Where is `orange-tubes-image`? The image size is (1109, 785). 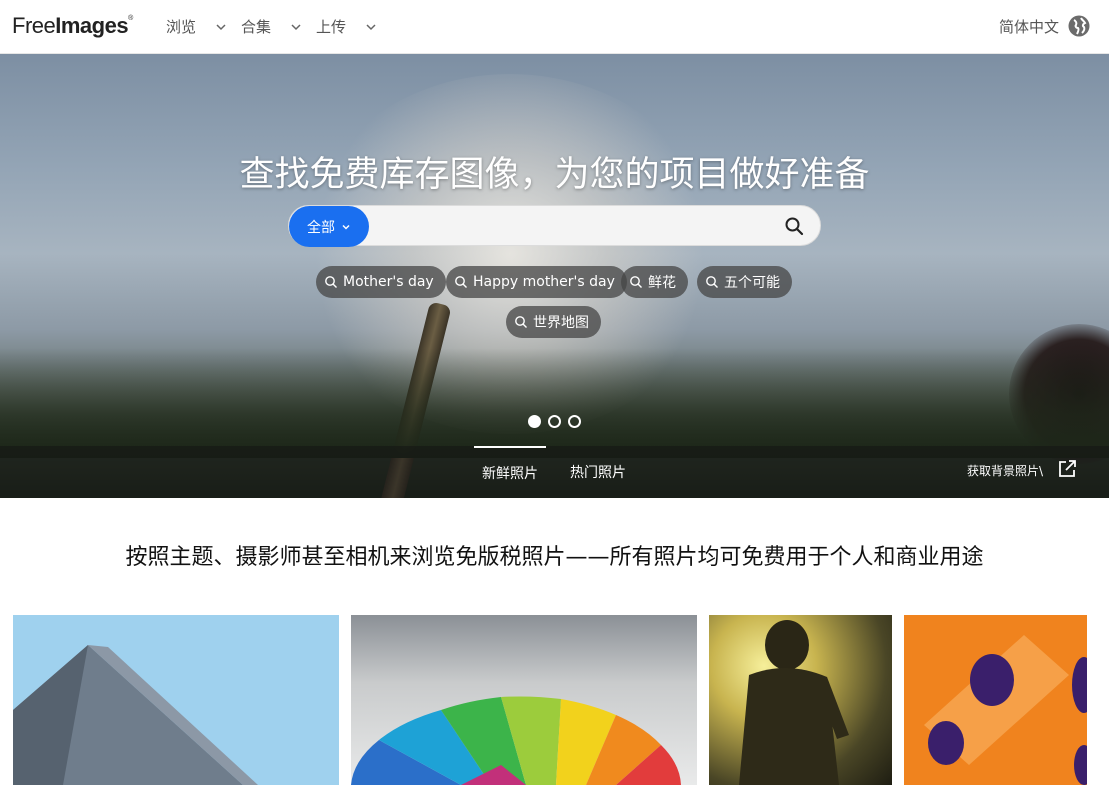 orange-tubes-image is located at coordinates (1005, 710).